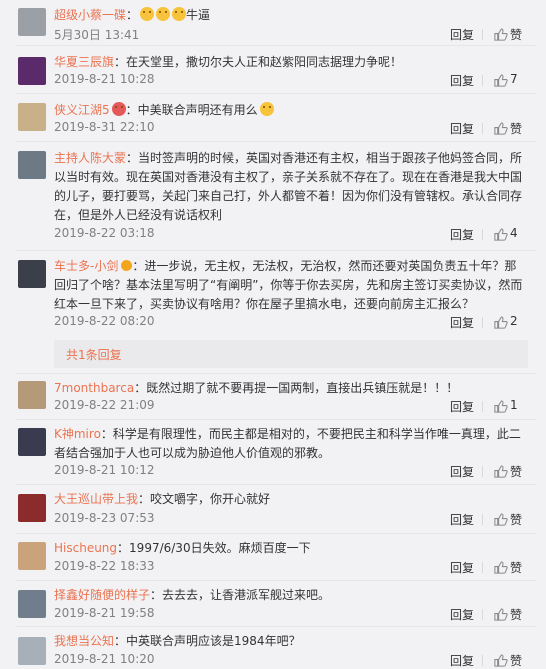 Image resolution: width=546 pixels, height=669 pixels. Describe the element at coordinates (86, 266) in the screenshot. I see `comment-username: 车士多-小剑` at that location.